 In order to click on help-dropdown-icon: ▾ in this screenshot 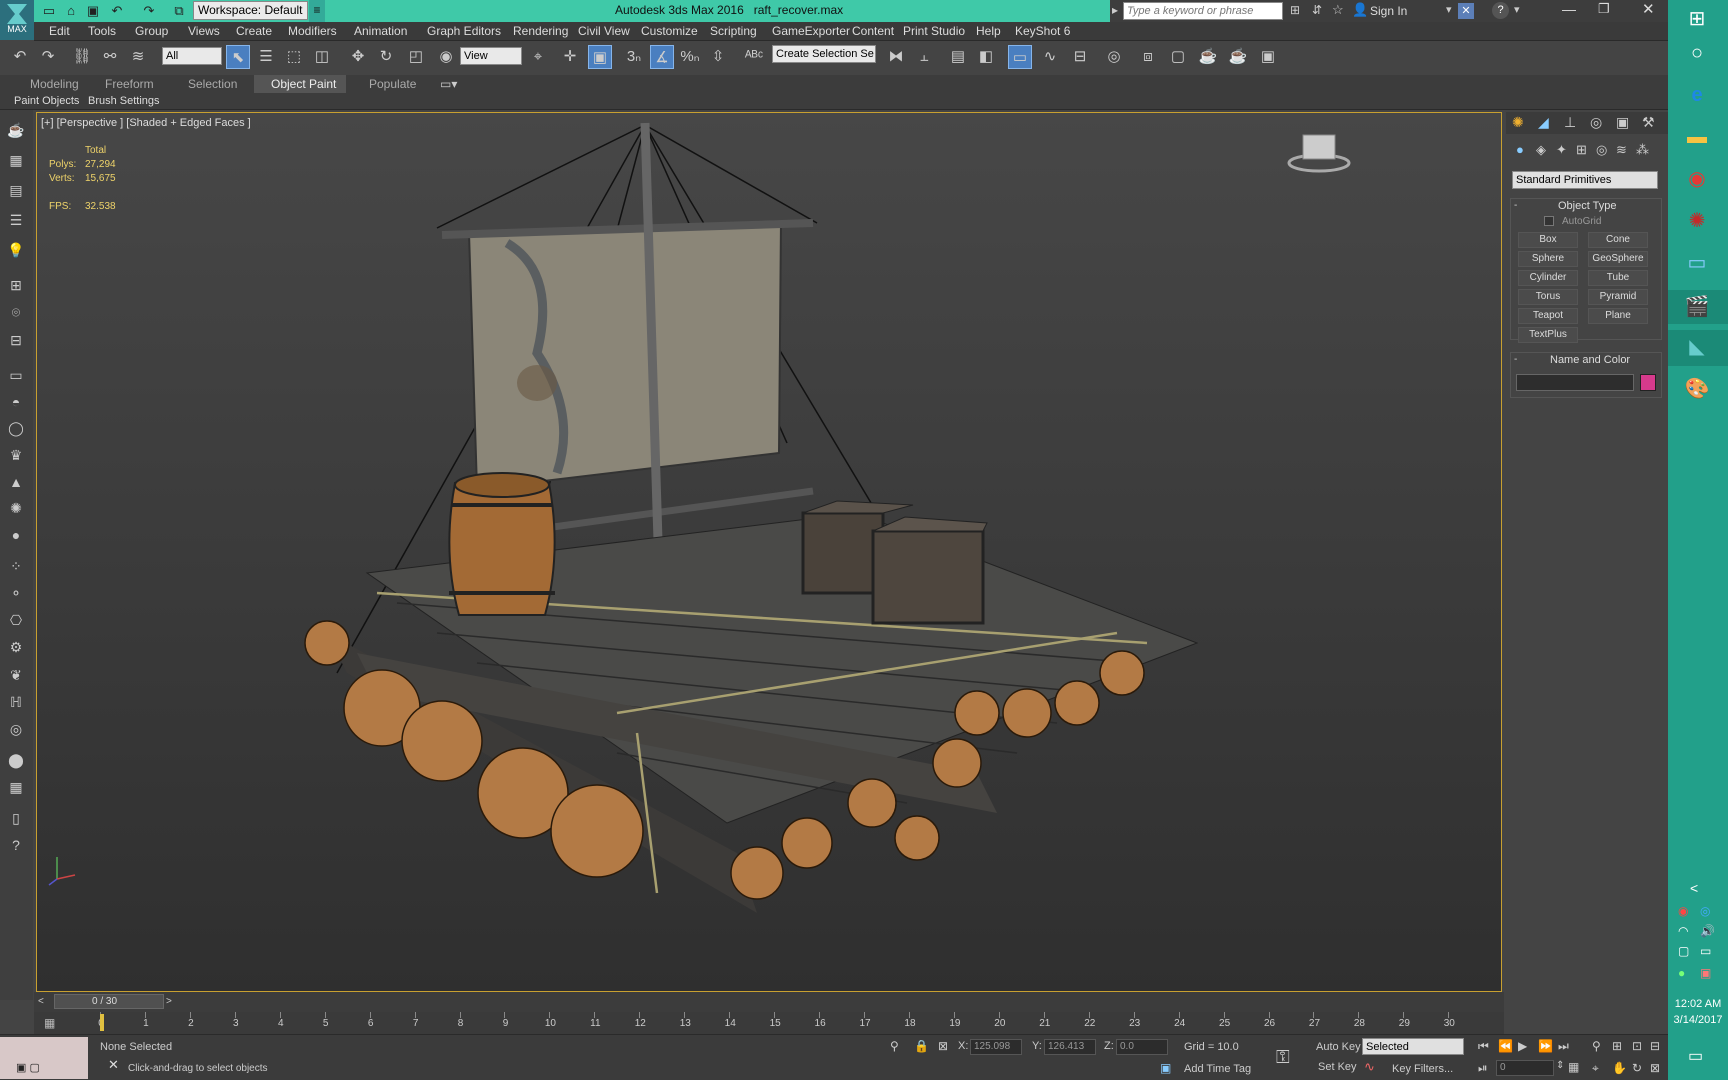, I will do `click(1517, 9)`.